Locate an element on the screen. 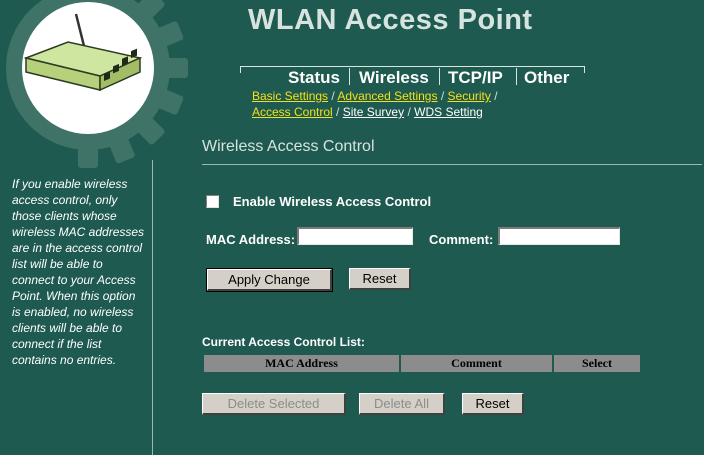 Image resolution: width=704 pixels, height=455 pixels. link-security: Security is located at coordinates (469, 96).